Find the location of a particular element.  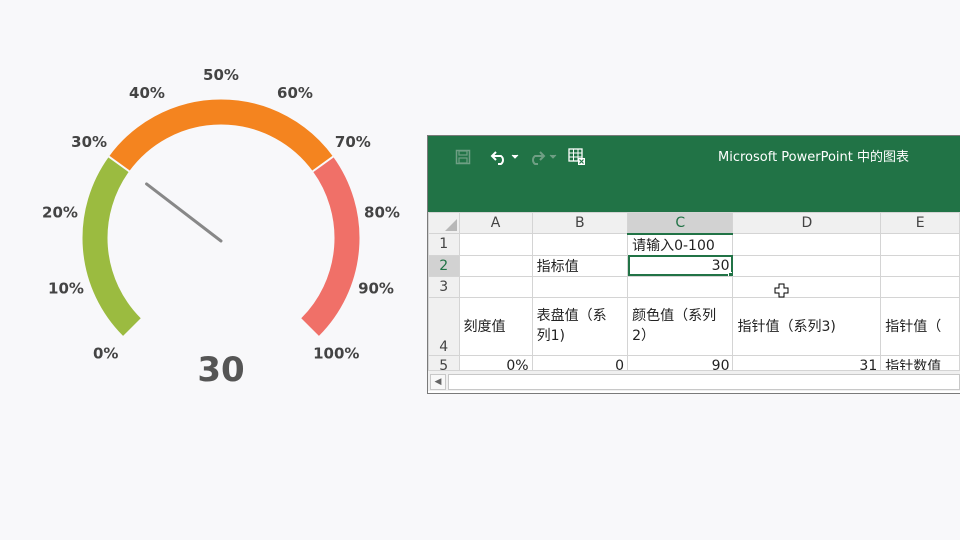

gauge-tick-label: 90% is located at coordinates (376, 288).